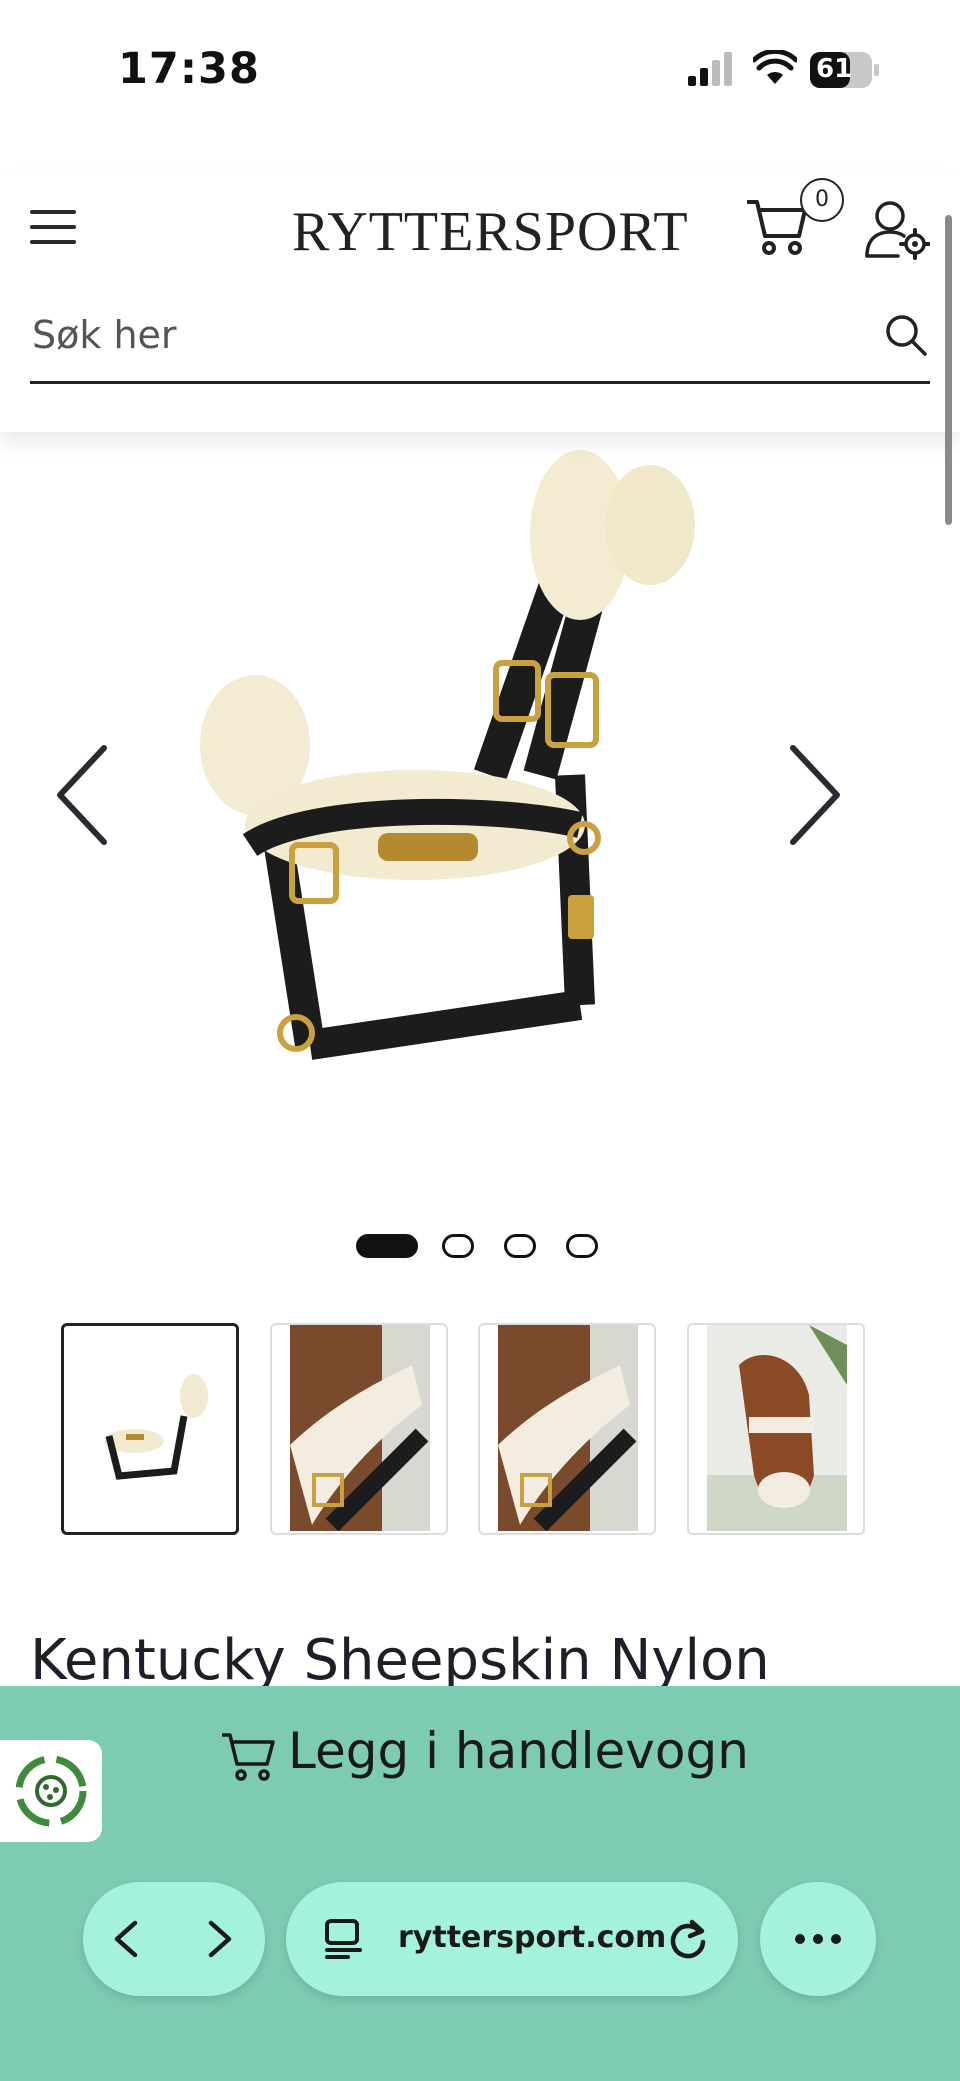 The width and height of the screenshot is (960, 2081). What do you see at coordinates (775, 67) in the screenshot?
I see `wifi-icon` at bounding box center [775, 67].